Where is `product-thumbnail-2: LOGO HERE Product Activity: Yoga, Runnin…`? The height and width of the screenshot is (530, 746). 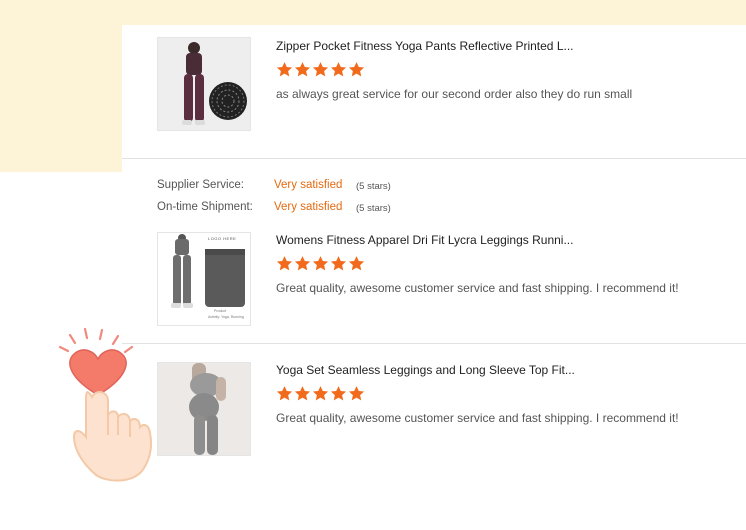
product-thumbnail-2: LOGO HERE Product Activity: Yoga, Runnin… is located at coordinates (204, 279).